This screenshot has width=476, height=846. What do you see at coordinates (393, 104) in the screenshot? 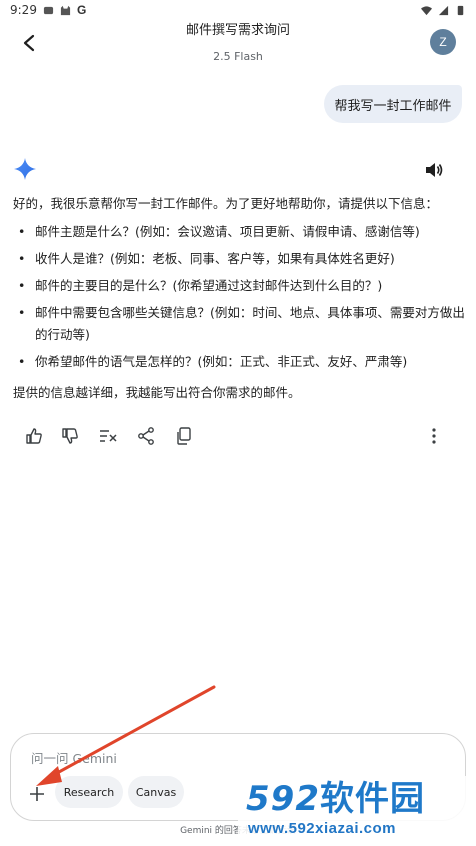
I see `user-message-bubble: 帮我写一封工作邮件` at bounding box center [393, 104].